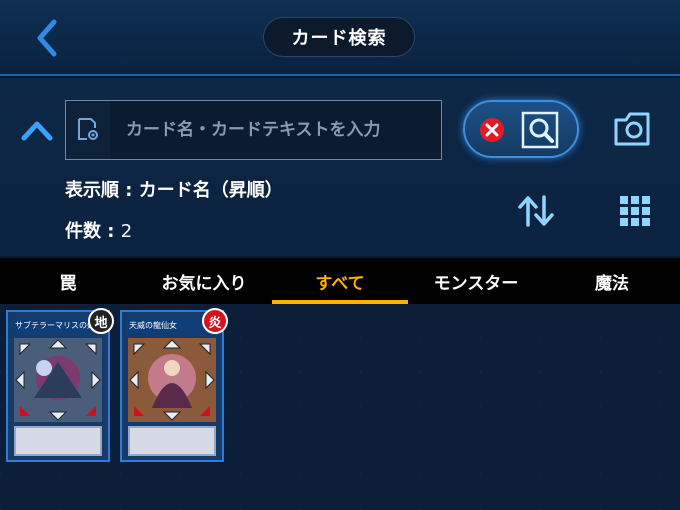  Describe the element at coordinates (165, 326) in the screenshot. I see `card-name: 天威の龍仙女` at that location.